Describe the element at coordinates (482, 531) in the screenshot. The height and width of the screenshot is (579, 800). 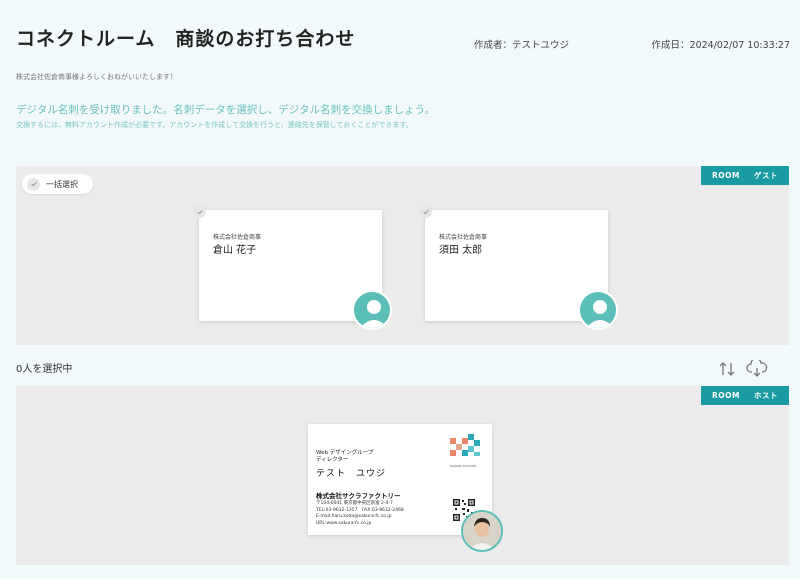
I see `host-avatar` at that location.